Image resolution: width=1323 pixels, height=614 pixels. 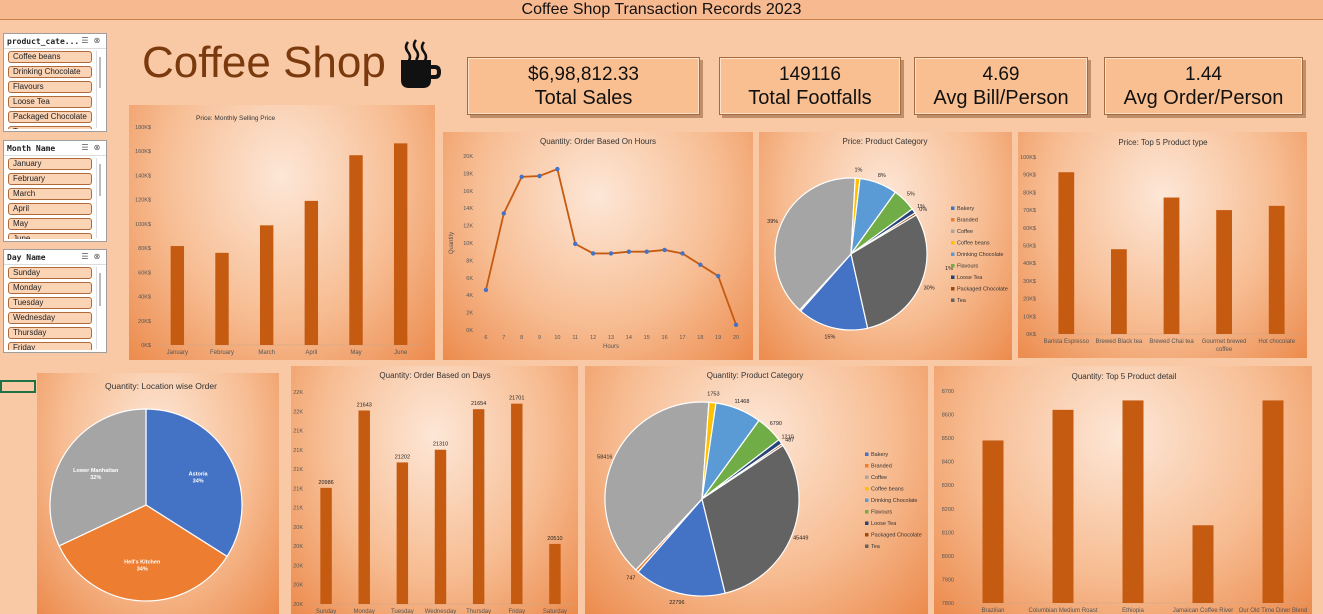 What do you see at coordinates (682, 338) in the screenshot?
I see `x-tick-label: 17` at bounding box center [682, 338].